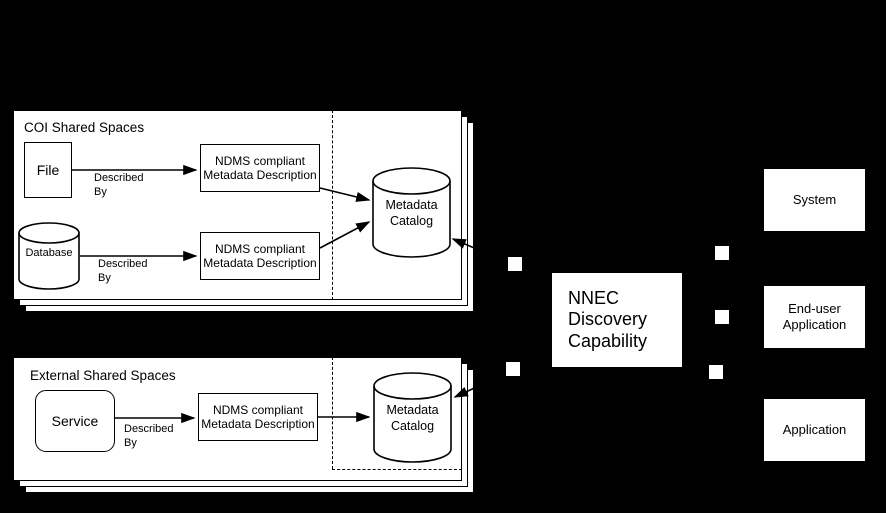 The width and height of the screenshot is (886, 513). I want to click on system-node: System, so click(814, 200).